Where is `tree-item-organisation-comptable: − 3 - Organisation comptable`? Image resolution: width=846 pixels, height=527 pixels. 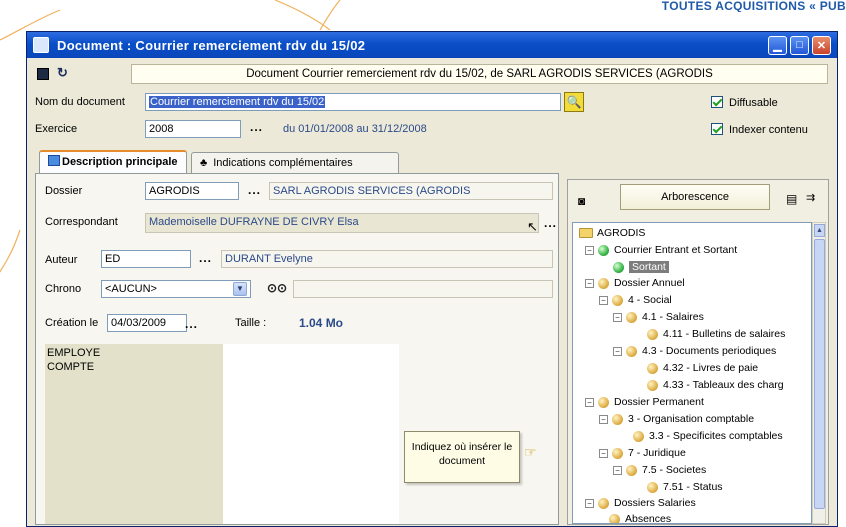
tree-item-organisation-comptable: − 3 - Organisation comptable is located at coordinates (676, 419).